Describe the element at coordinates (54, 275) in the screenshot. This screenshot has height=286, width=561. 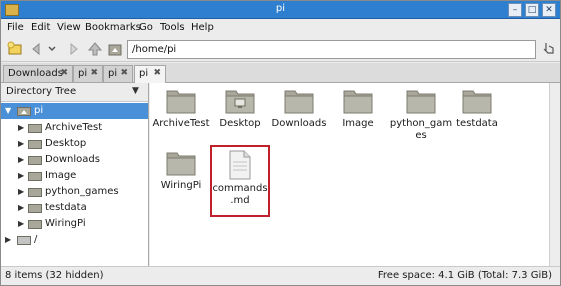
I see `item-count: 8 items (32 hidden)` at that location.